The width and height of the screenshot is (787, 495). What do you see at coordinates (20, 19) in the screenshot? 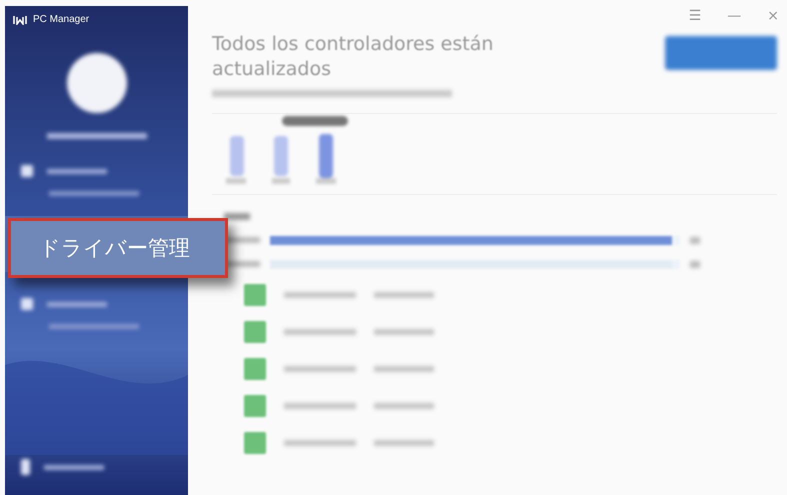
I see `logo-icon` at bounding box center [20, 19].